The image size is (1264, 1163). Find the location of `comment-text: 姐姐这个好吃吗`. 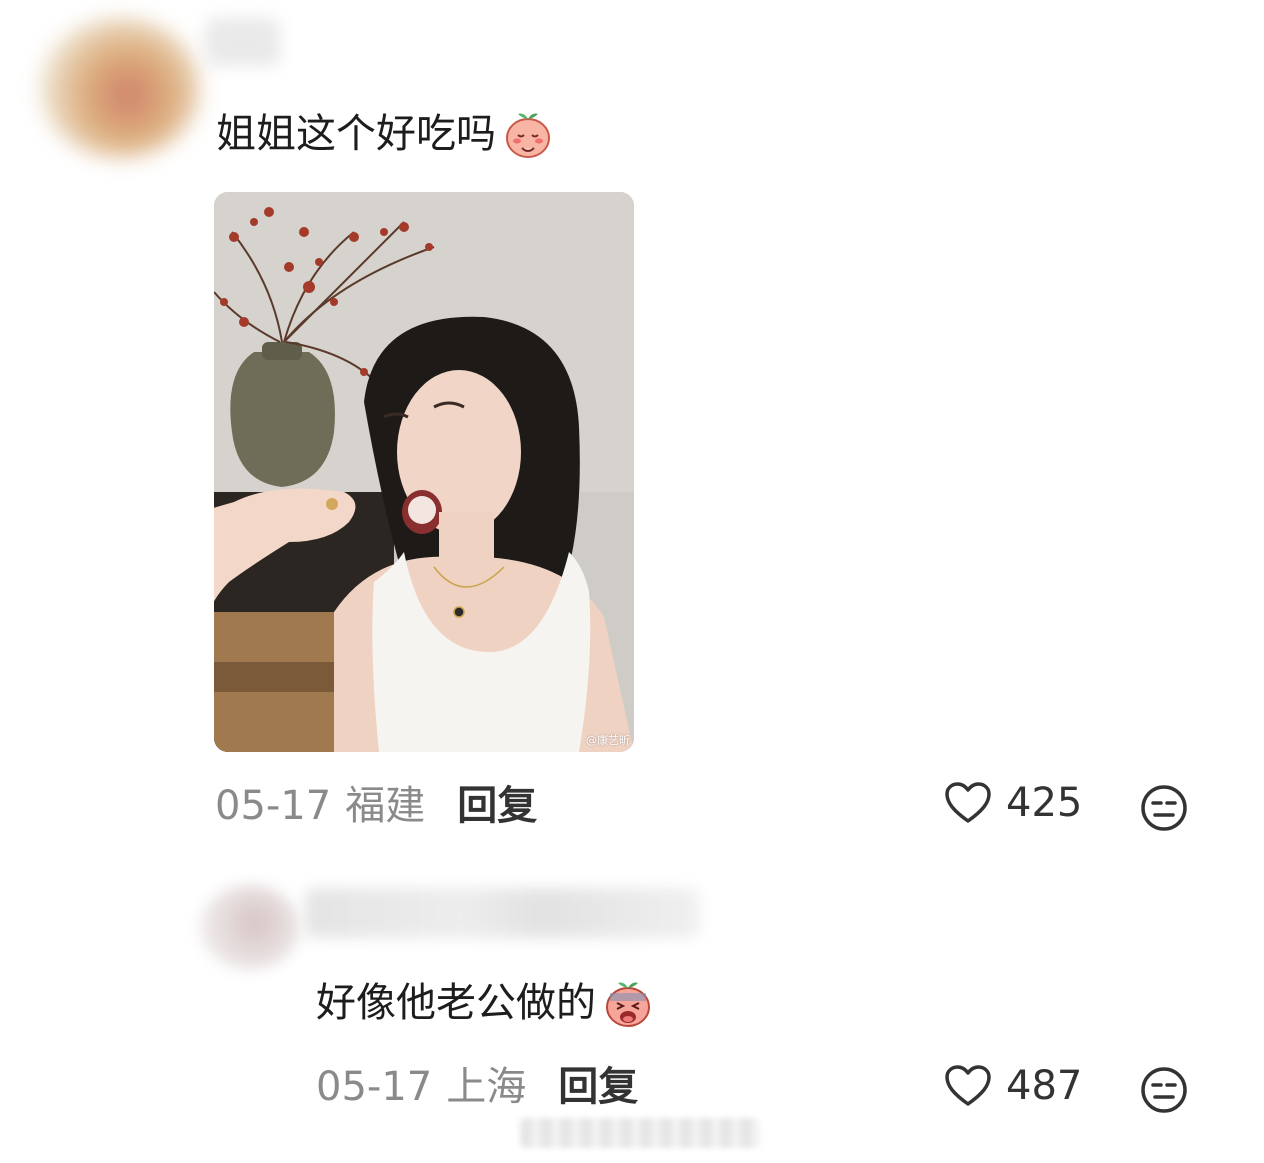

comment-text: 姐姐这个好吃吗 is located at coordinates (385, 134).